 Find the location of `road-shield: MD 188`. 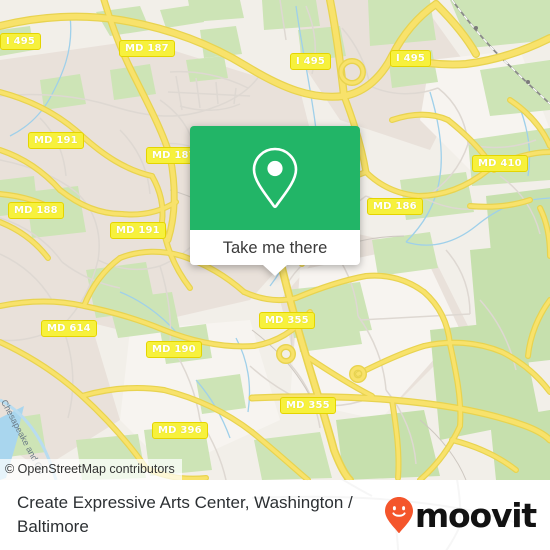

road-shield: MD 188 is located at coordinates (36, 210).